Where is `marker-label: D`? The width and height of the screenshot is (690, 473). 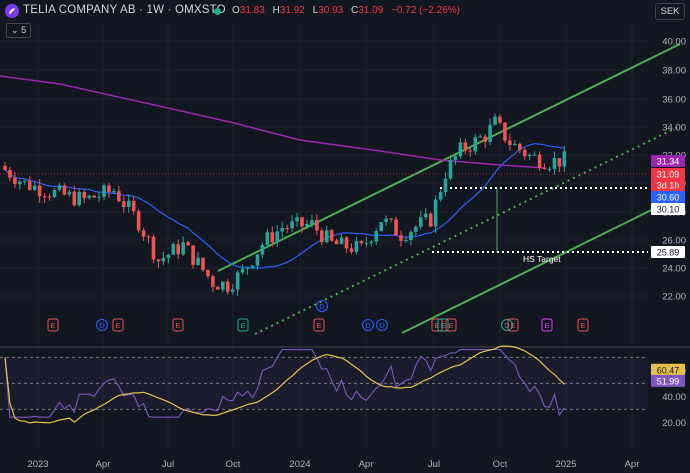
marker-label: D is located at coordinates (382, 325).